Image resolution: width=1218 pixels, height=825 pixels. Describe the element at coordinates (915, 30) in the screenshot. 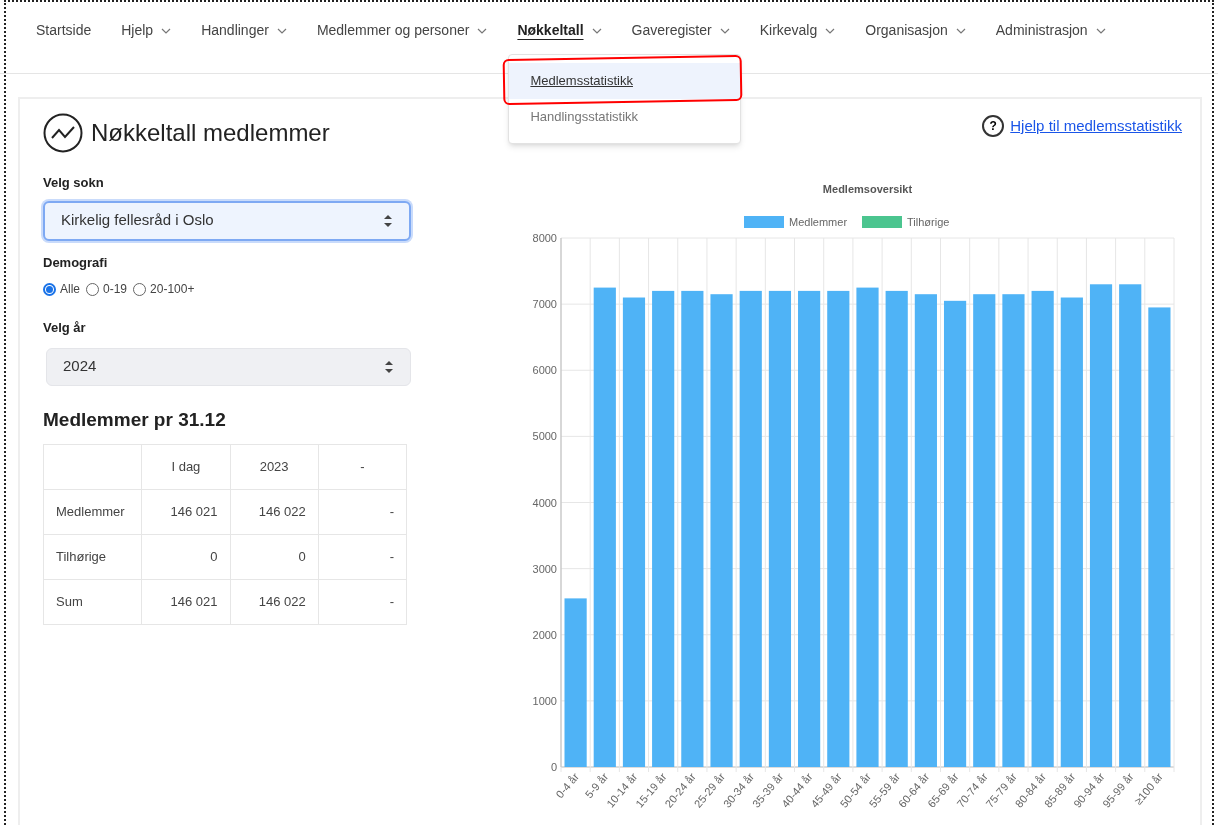

I see `nav-menu-item: Organisasjon` at that location.